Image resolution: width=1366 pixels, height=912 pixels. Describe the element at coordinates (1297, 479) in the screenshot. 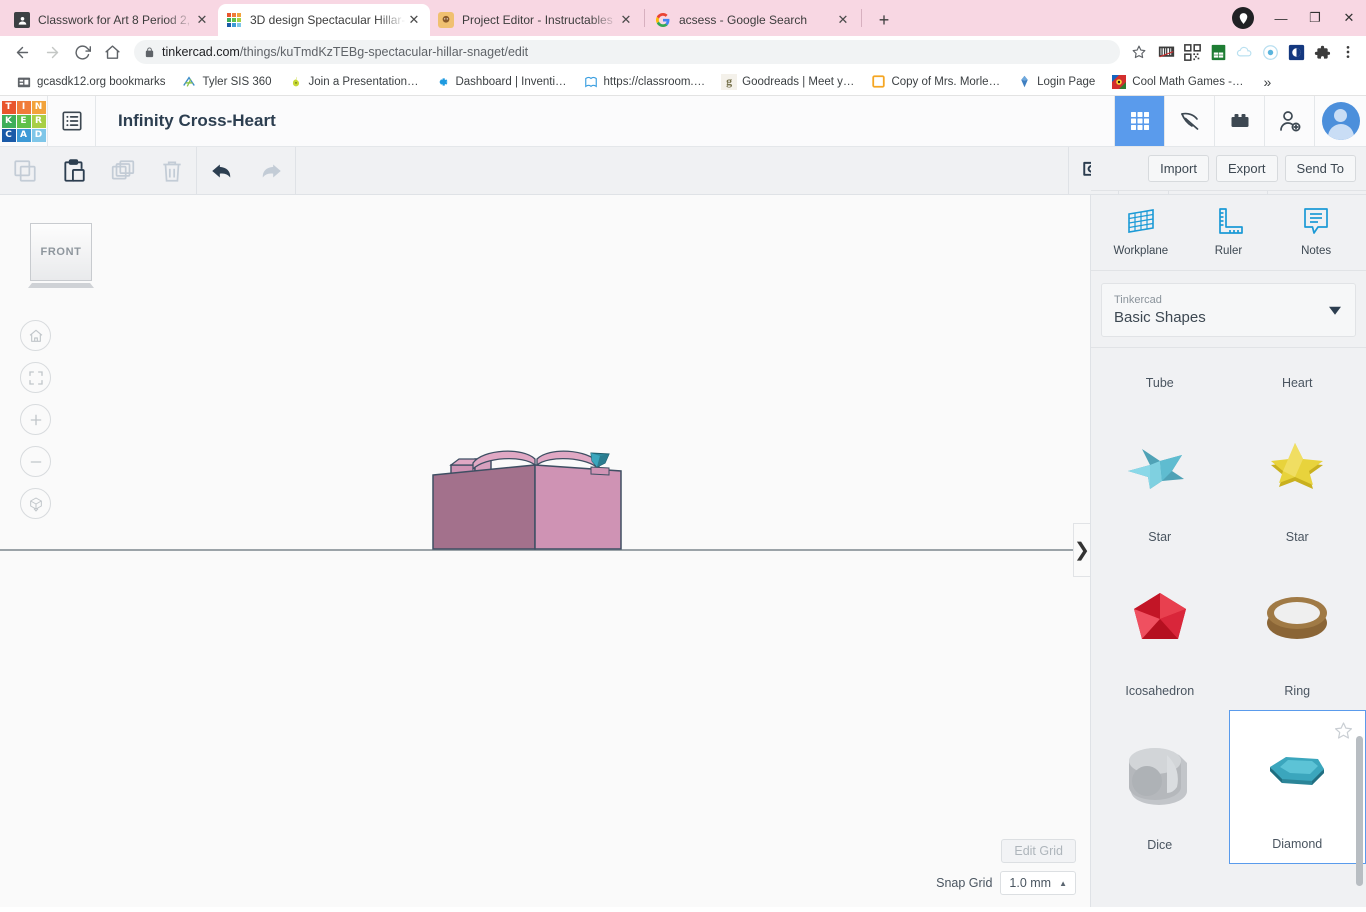

I see `shape-item-star-yellow: Star` at that location.